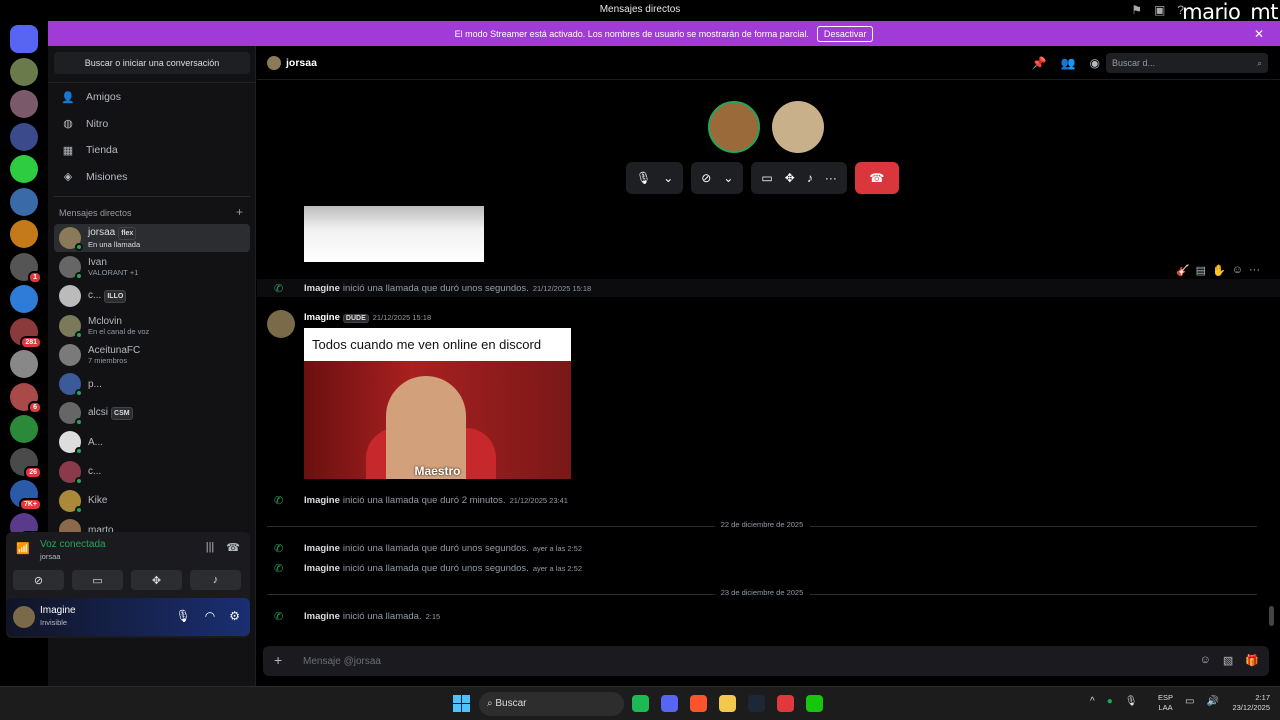 The width and height of the screenshot is (1280, 720). What do you see at coordinates (152, 413) in the screenshot?
I see `dm-item: alcsi CSM` at bounding box center [152, 413].